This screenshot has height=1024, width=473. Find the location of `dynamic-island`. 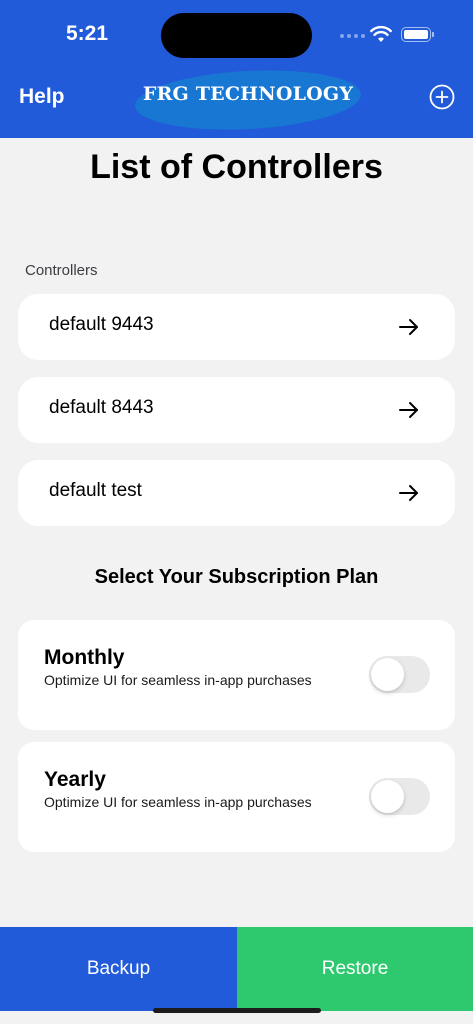

dynamic-island is located at coordinates (236, 35).